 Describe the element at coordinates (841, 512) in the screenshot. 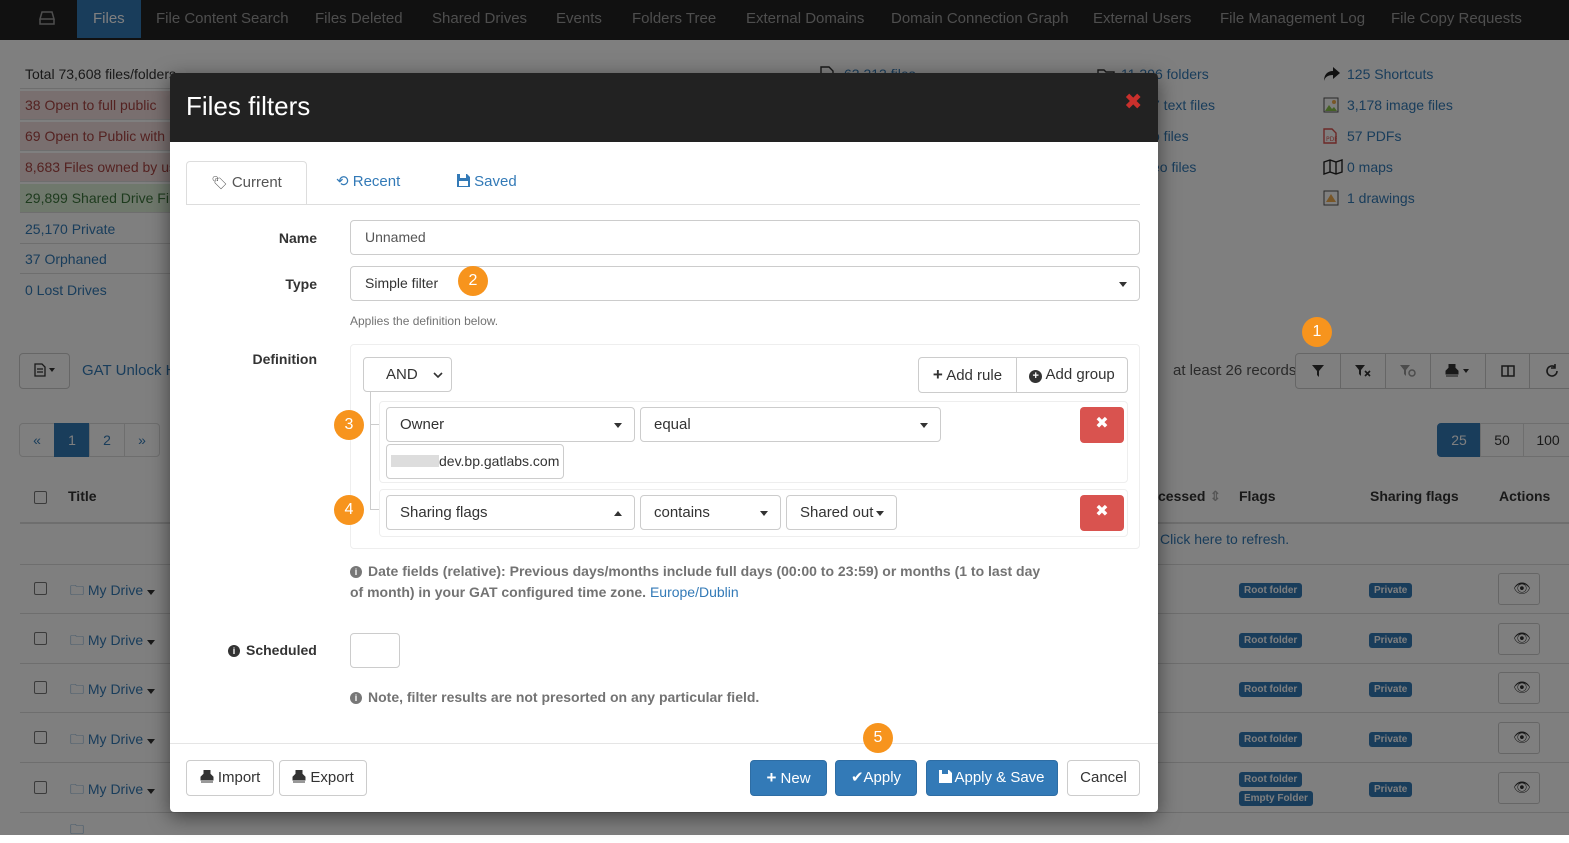

I see `rule-value-dropdown: Shared out` at that location.